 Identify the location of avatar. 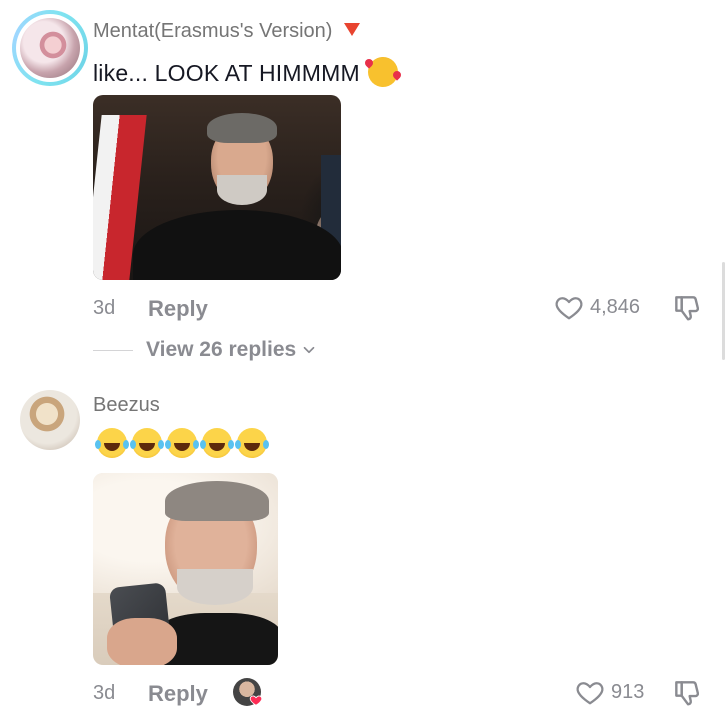
(50, 420).